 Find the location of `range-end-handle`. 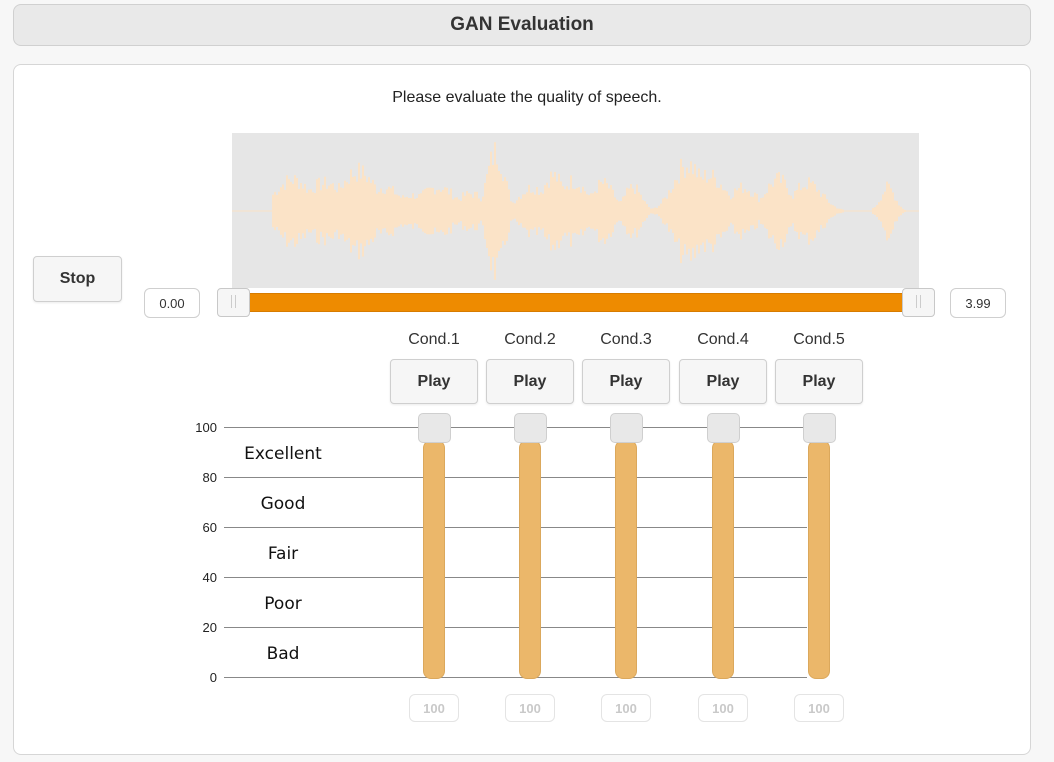

range-end-handle is located at coordinates (918, 302).